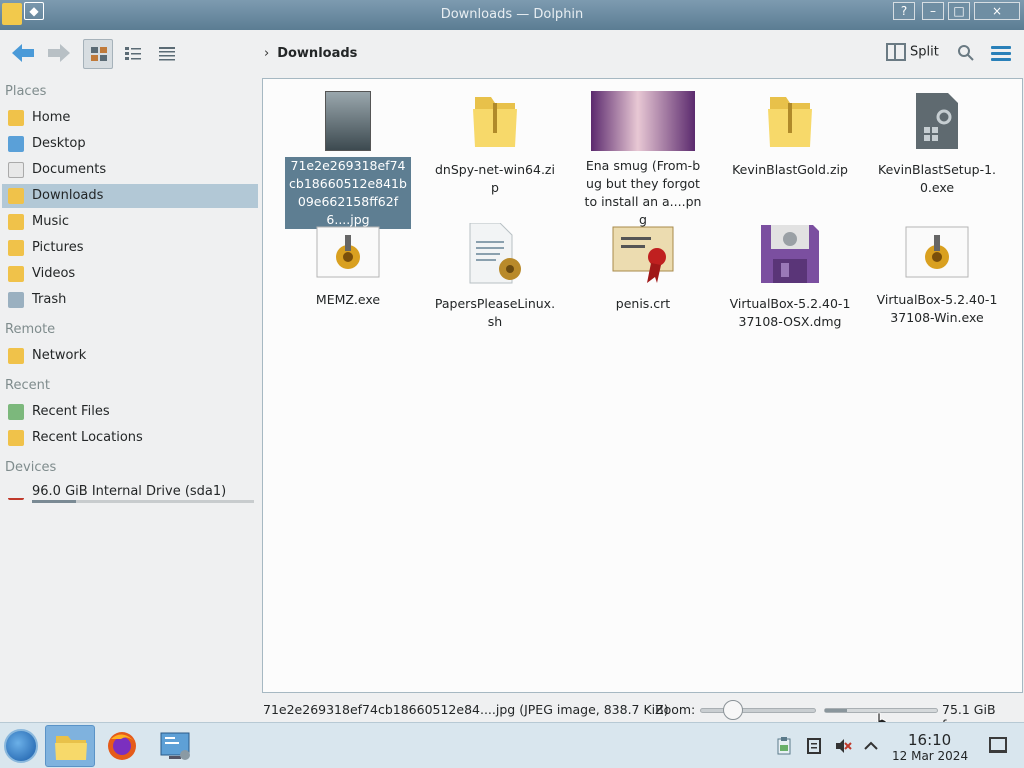  Describe the element at coordinates (130, 196) in the screenshot. I see `sidebar-item-downloads: Downloads` at that location.